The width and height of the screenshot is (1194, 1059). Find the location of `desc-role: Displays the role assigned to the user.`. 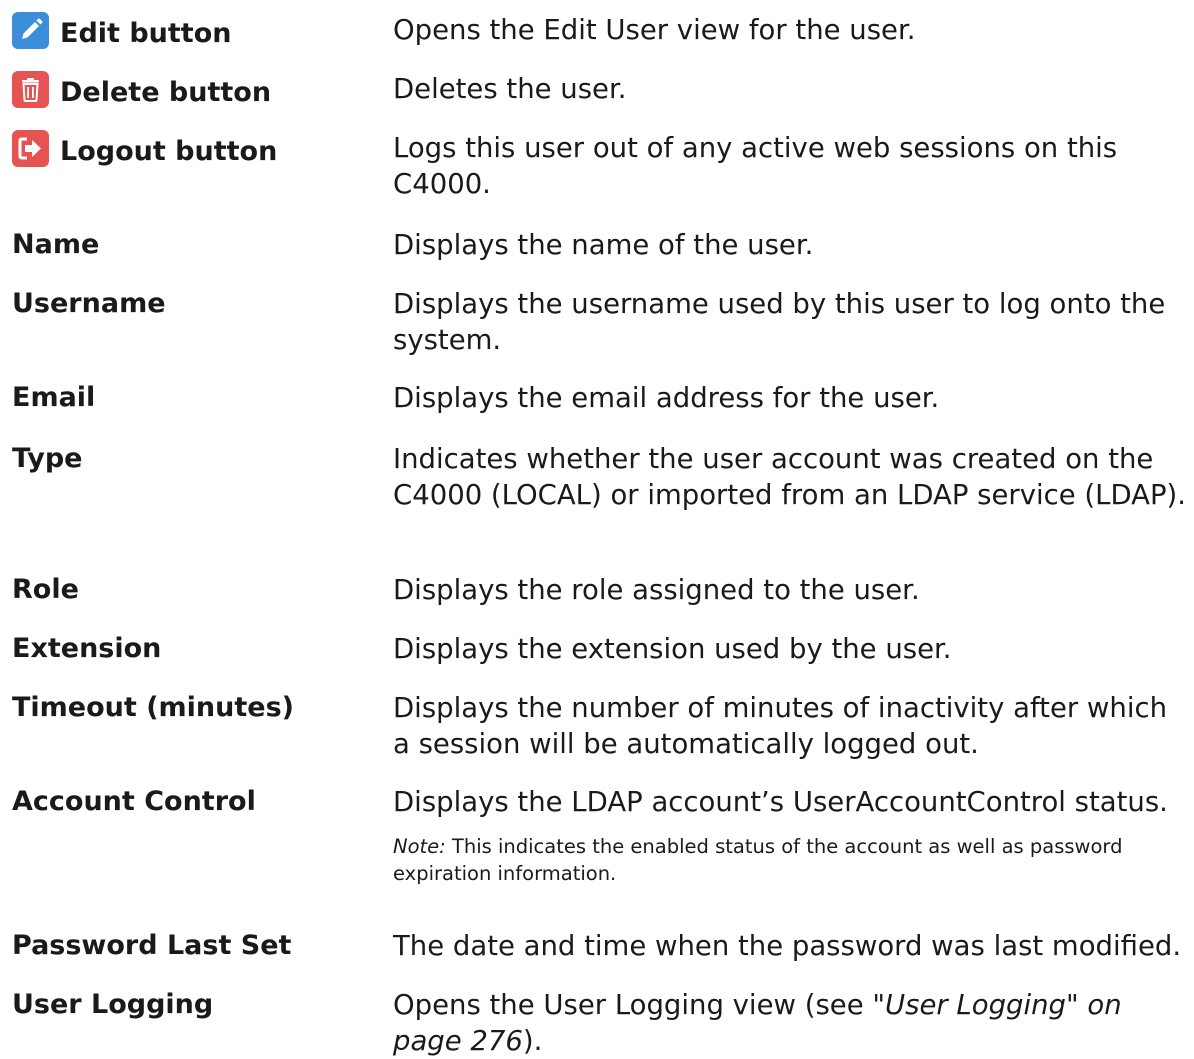

desc-role: Displays the role assigned to the user. is located at coordinates (656, 590).